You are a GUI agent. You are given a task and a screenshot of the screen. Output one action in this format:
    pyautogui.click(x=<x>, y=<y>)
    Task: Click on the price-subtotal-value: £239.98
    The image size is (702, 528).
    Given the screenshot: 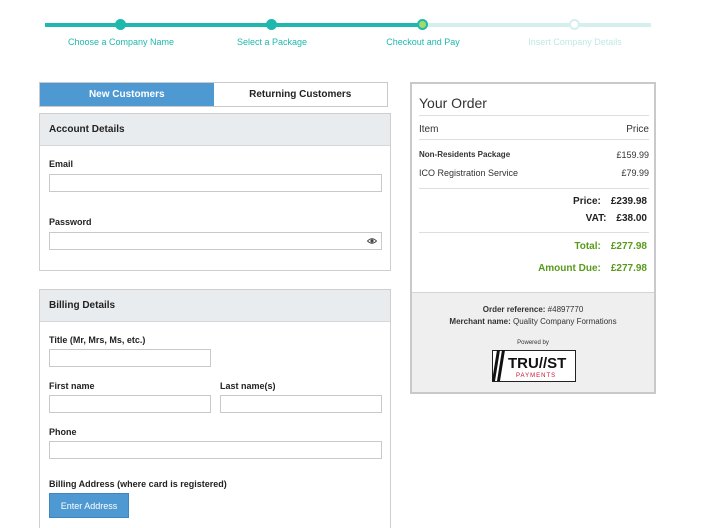 What is the action you would take?
    pyautogui.click(x=628, y=201)
    